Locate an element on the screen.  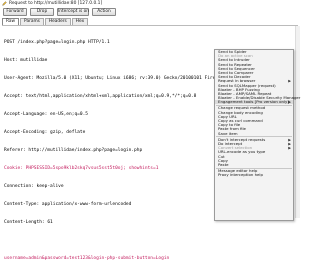
editor-tabs: Raw Params Headers Hex is located at coordinates (45, 21).